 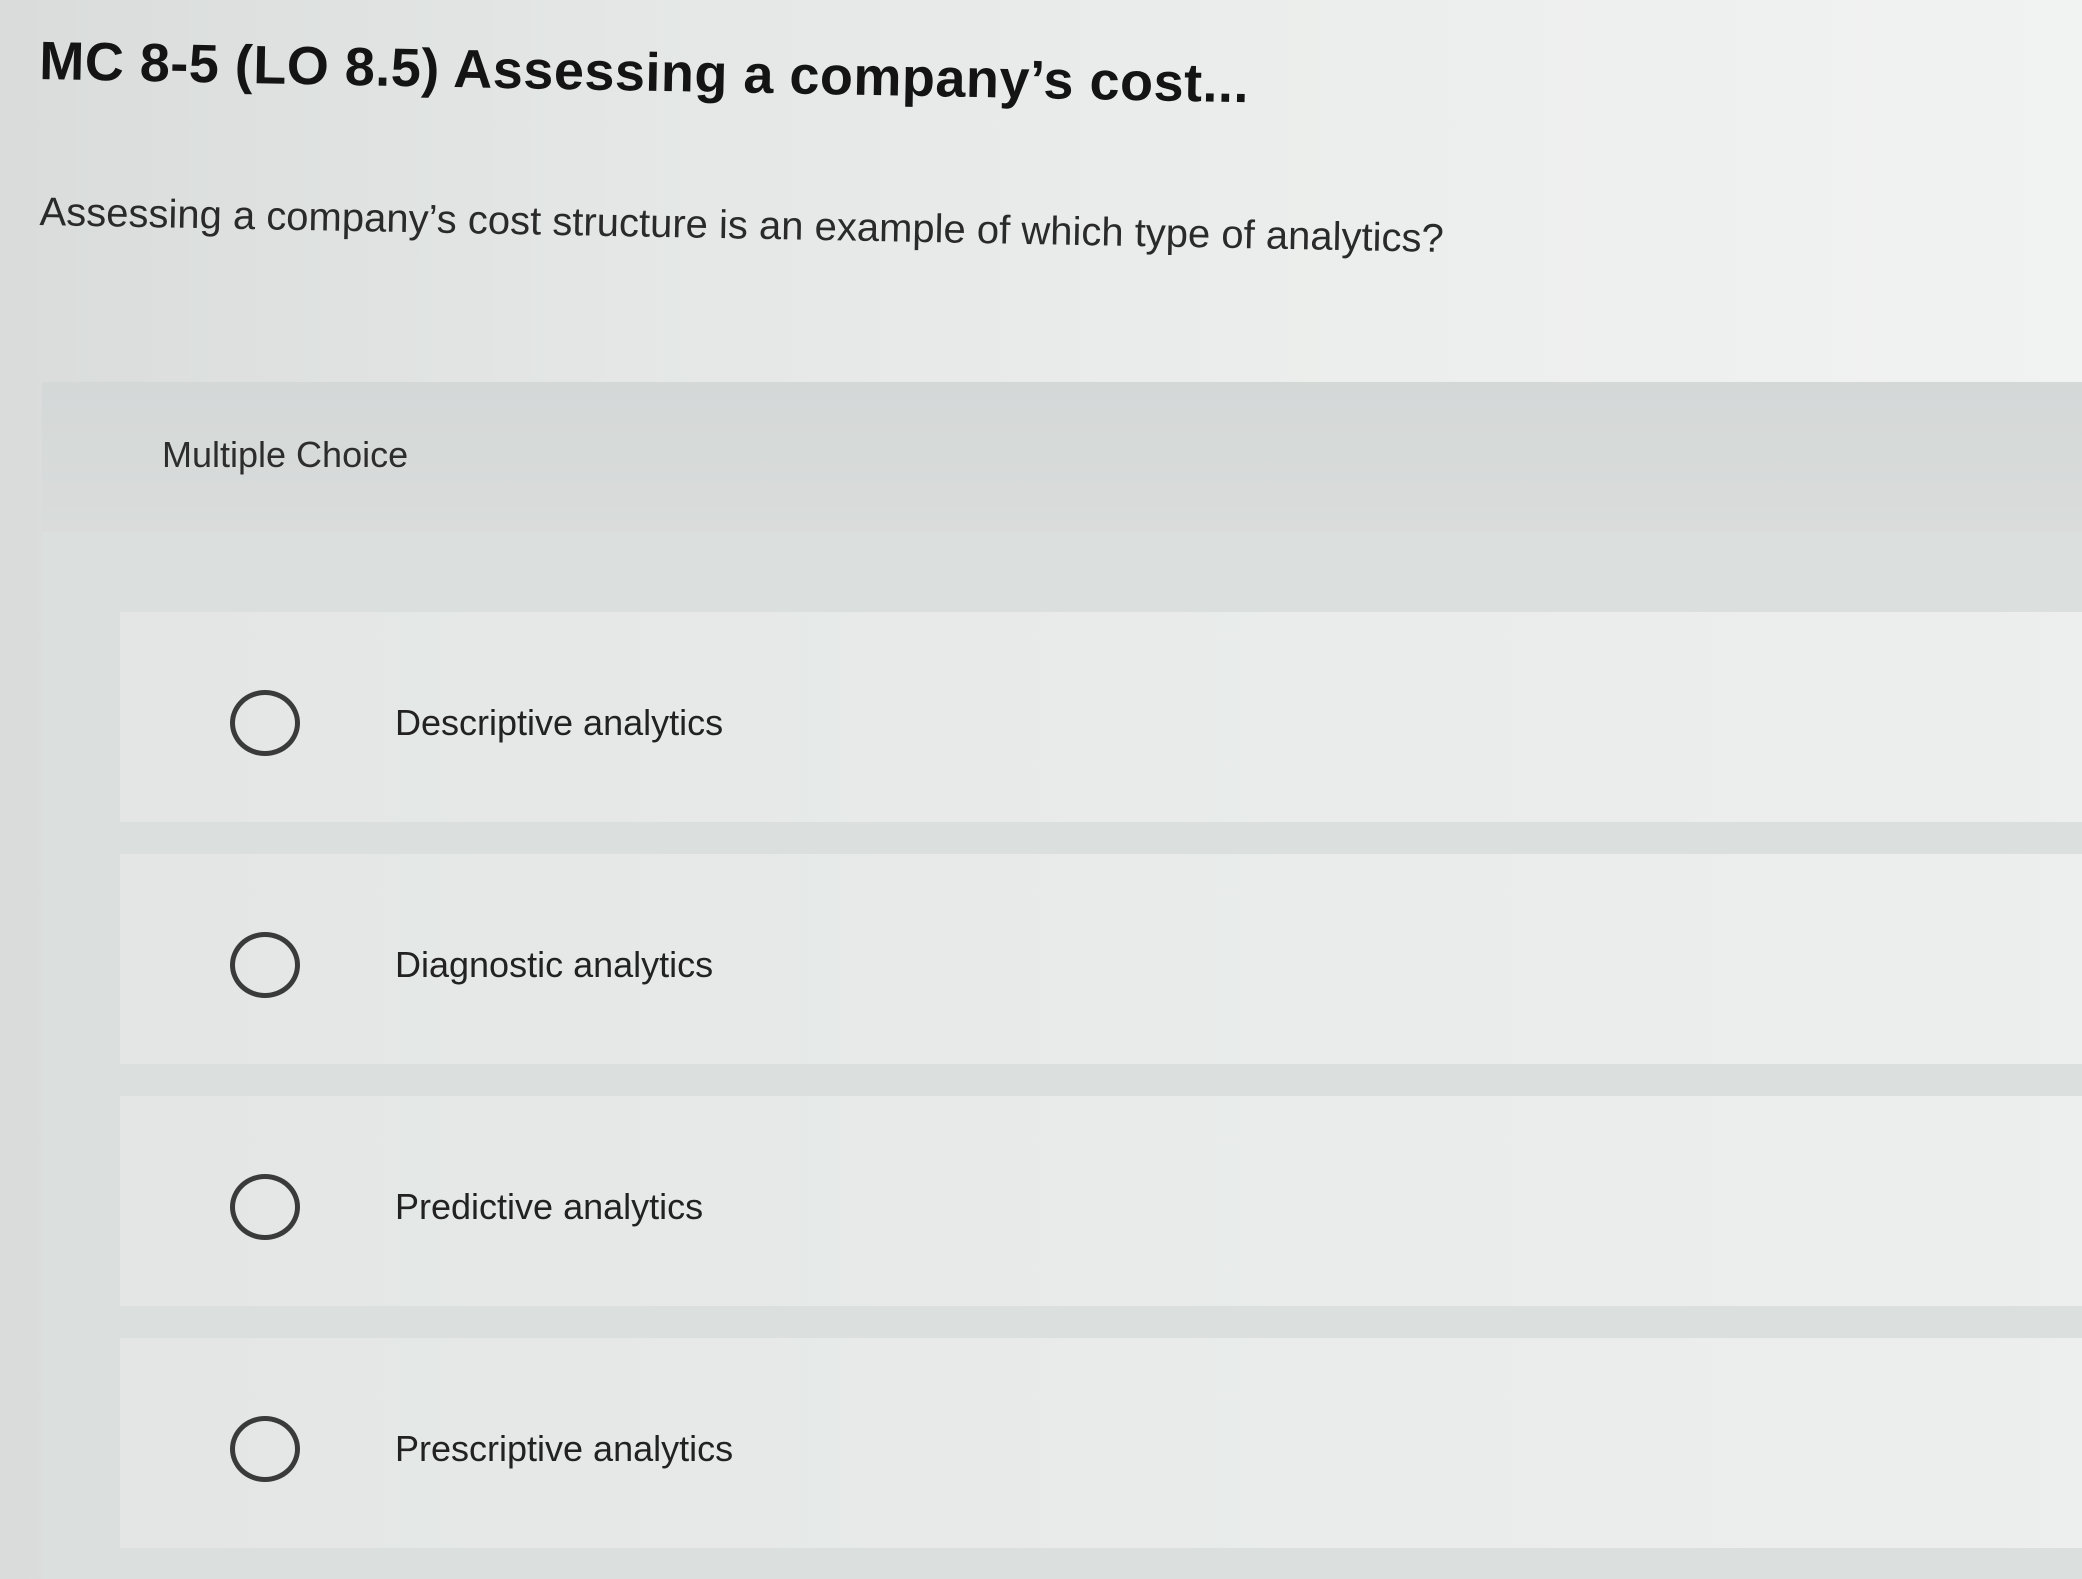 What do you see at coordinates (554, 964) in the screenshot?
I see `option-label: Diagnostic analytics` at bounding box center [554, 964].